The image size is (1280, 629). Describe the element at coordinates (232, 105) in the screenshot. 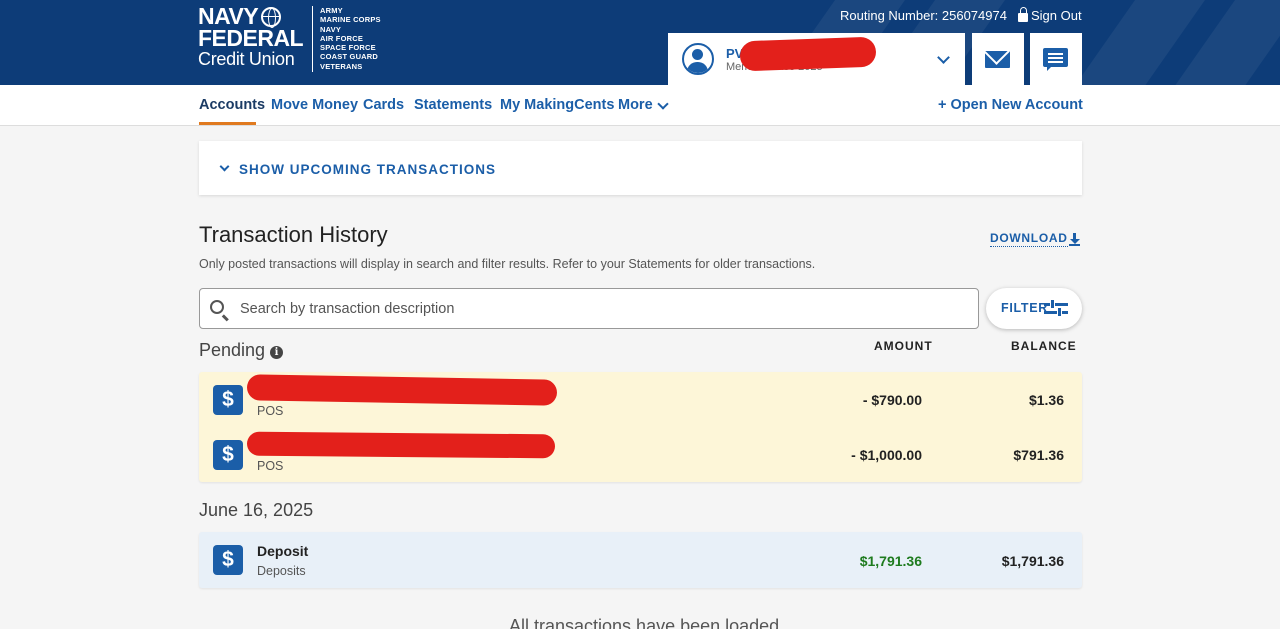

I see `nav-accounts: Accounts` at that location.